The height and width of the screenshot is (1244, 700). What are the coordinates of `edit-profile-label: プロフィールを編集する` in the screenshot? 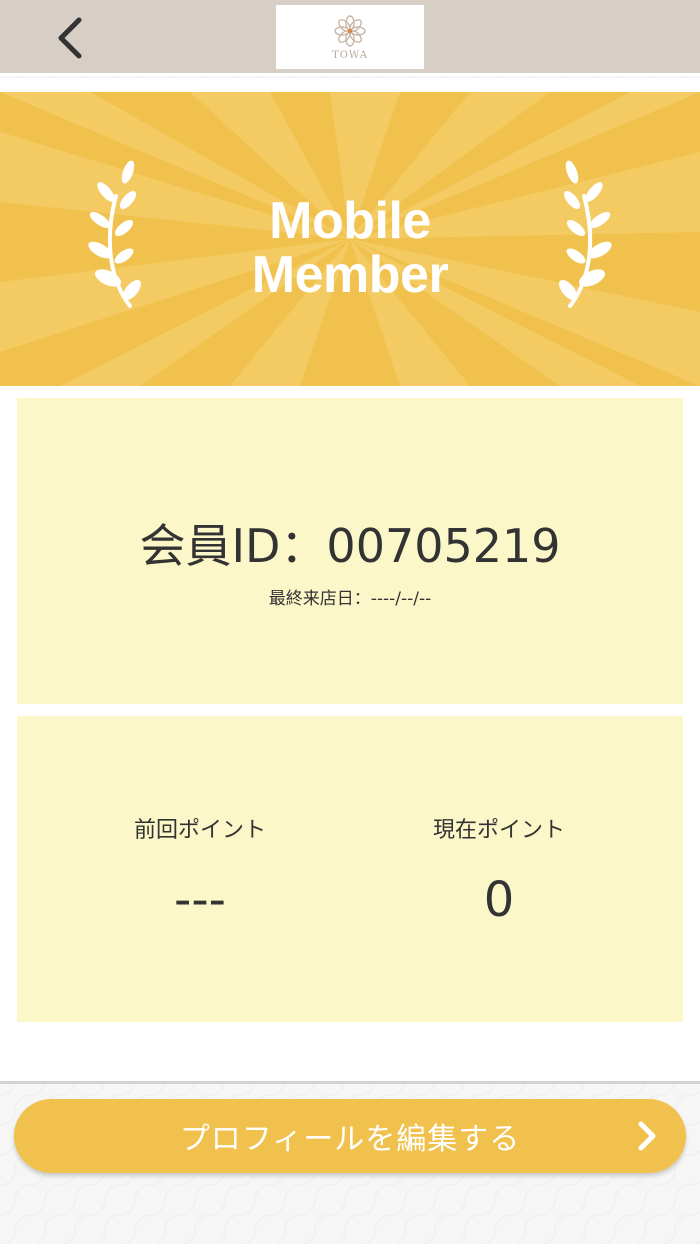 It's located at (350, 1139).